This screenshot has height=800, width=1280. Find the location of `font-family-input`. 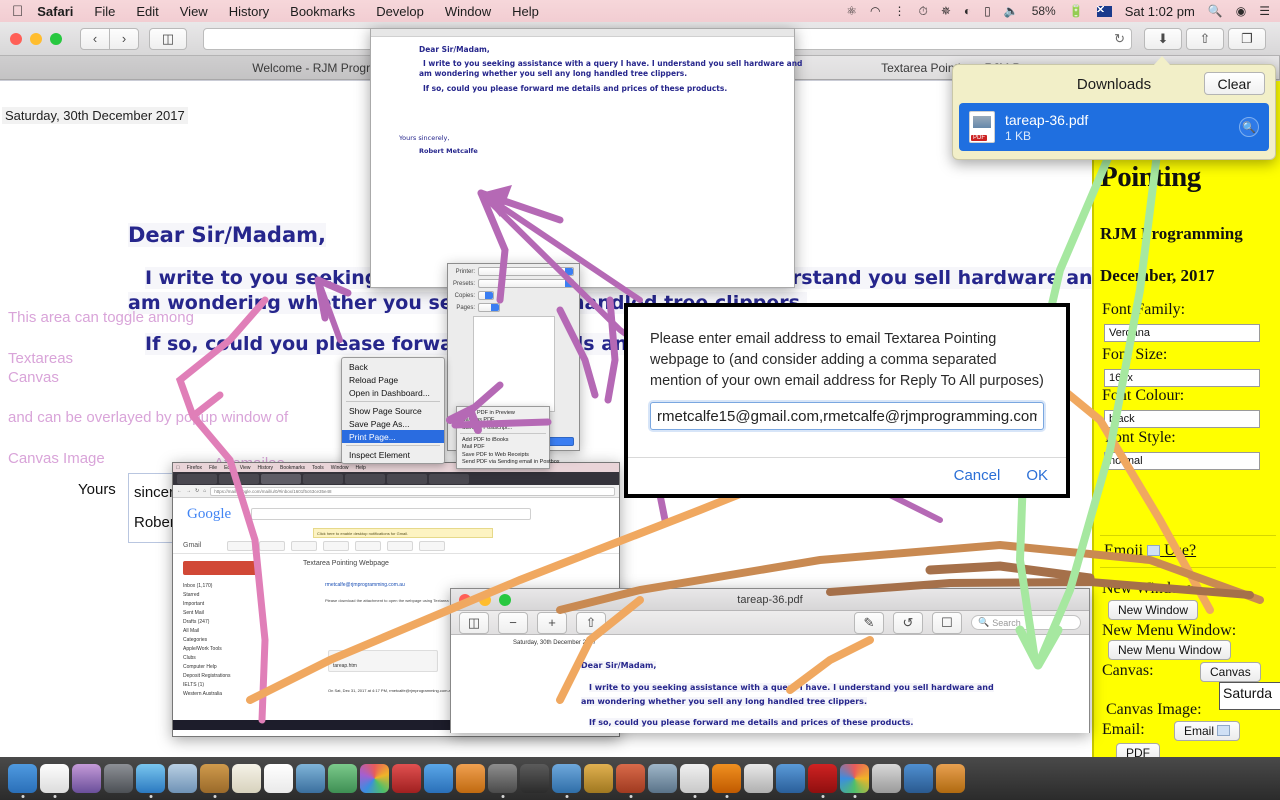

font-family-input is located at coordinates (1182, 333).